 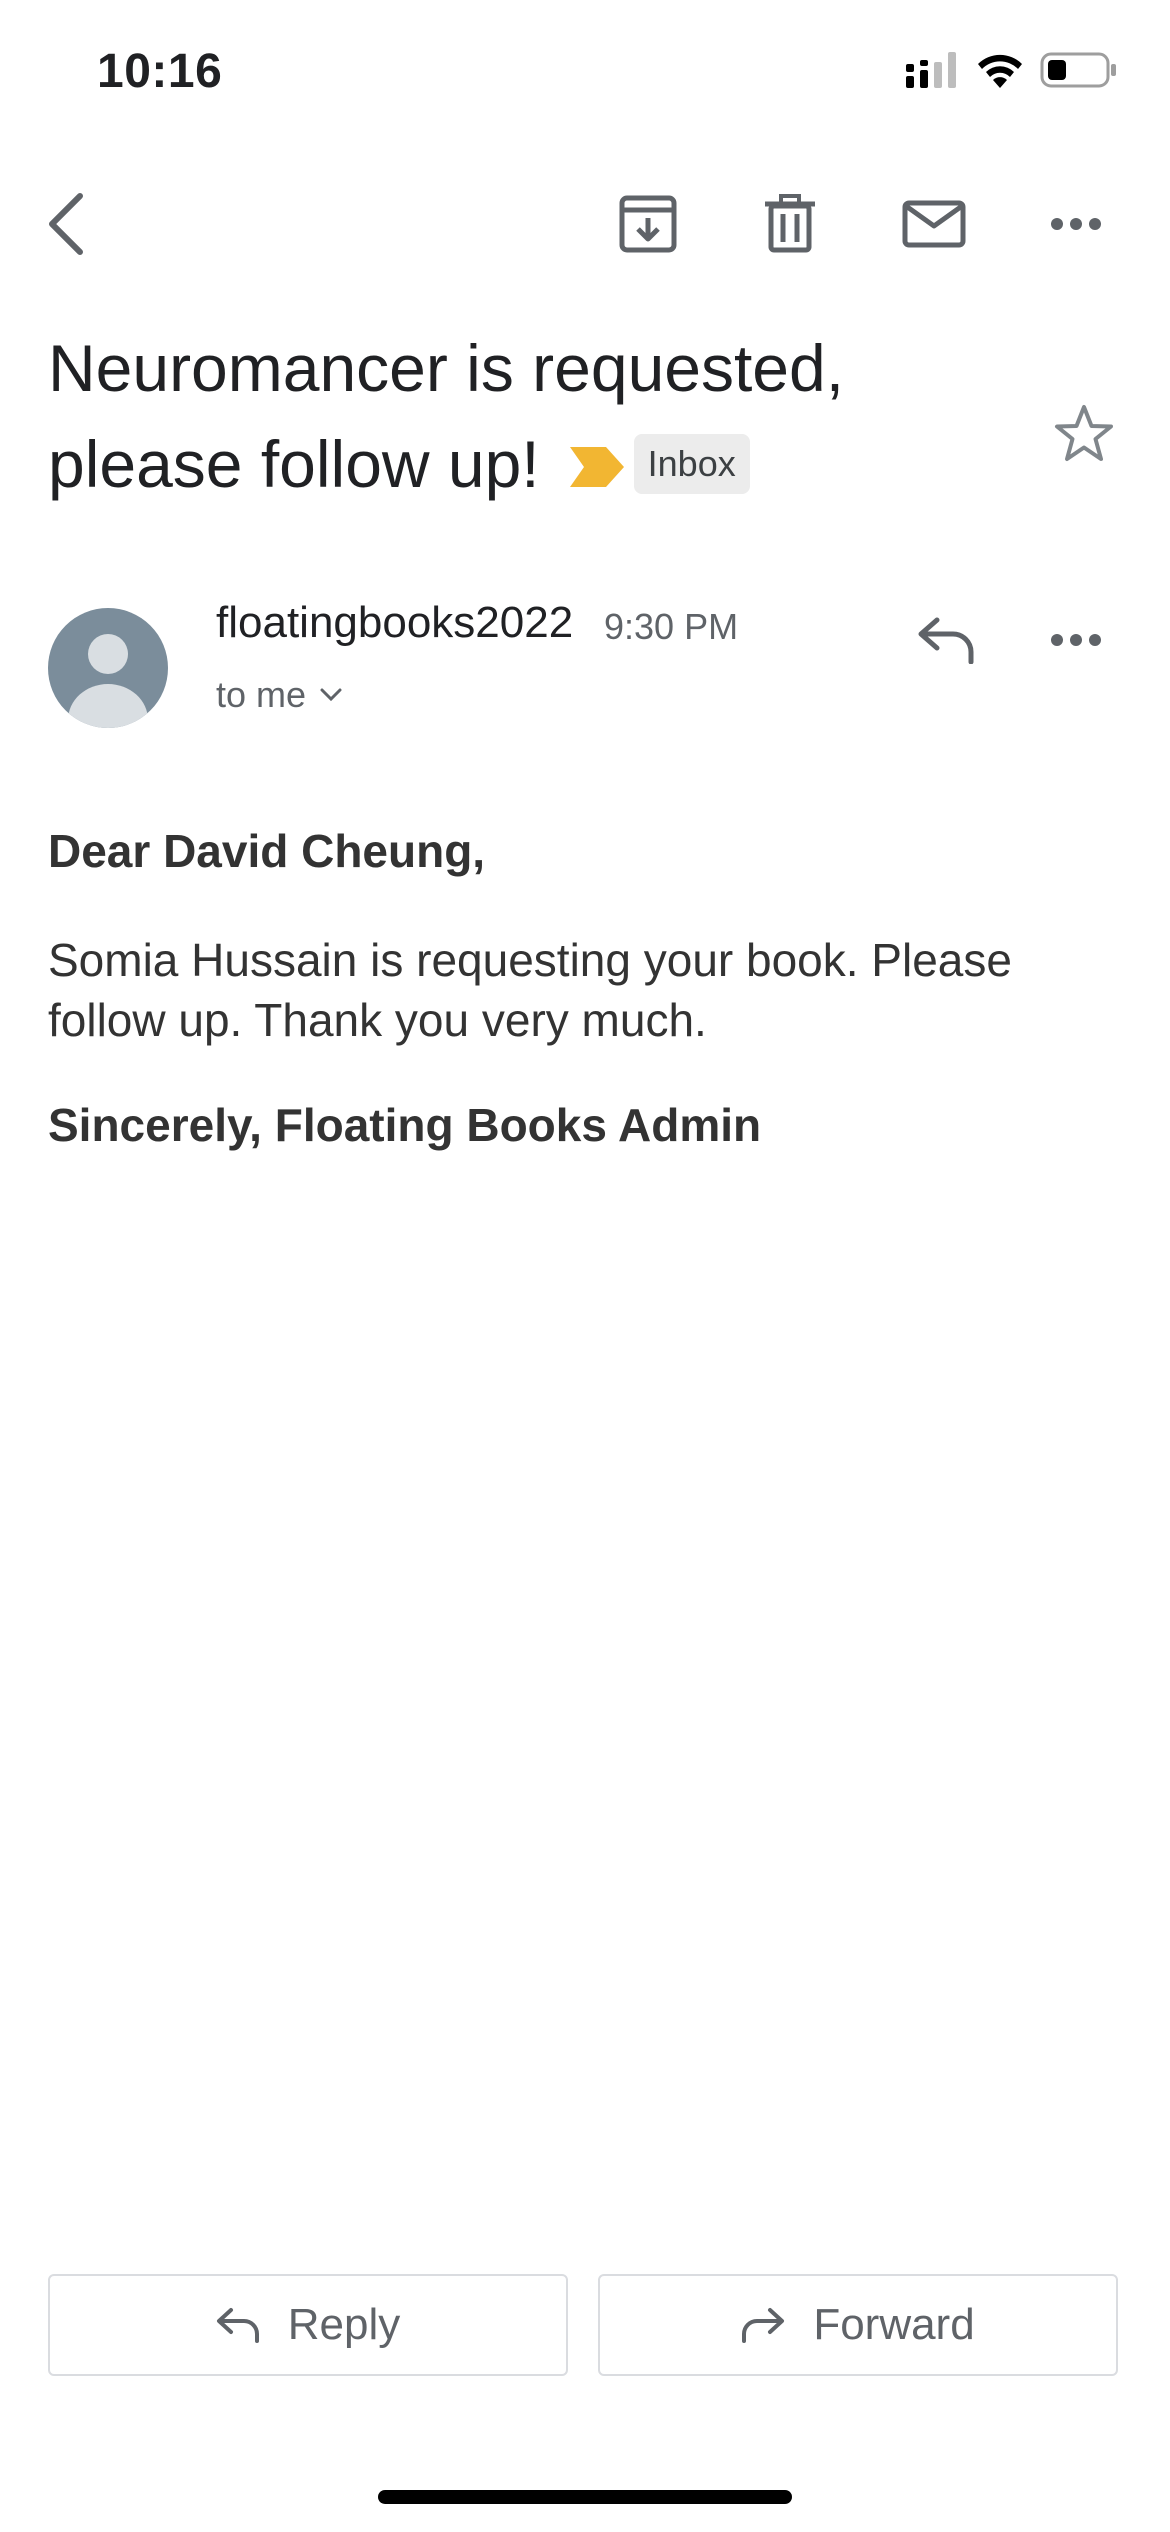 I want to click on status-time: 10:16, so click(x=160, y=71).